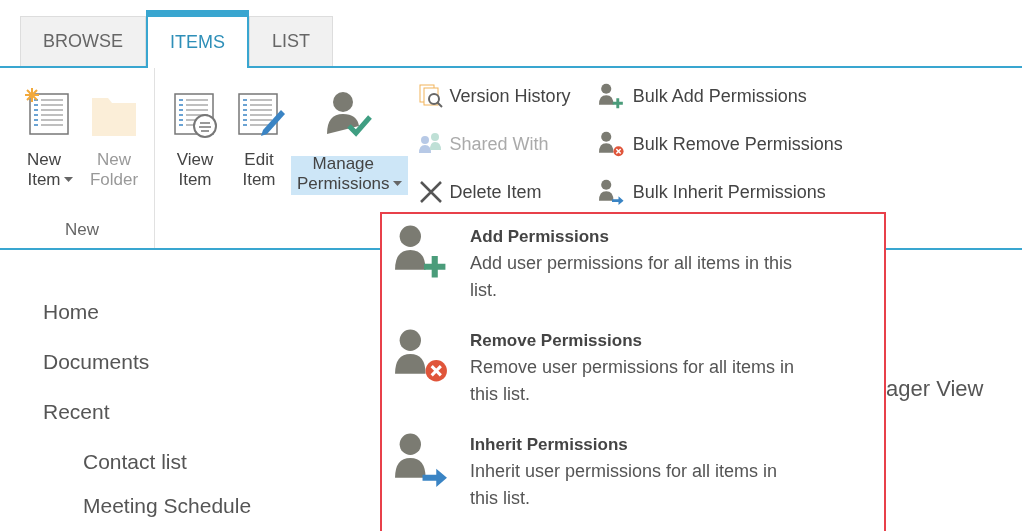 The height and width of the screenshot is (531, 1022). I want to click on menu-item-title: Inherit Permissions, so click(549, 445).